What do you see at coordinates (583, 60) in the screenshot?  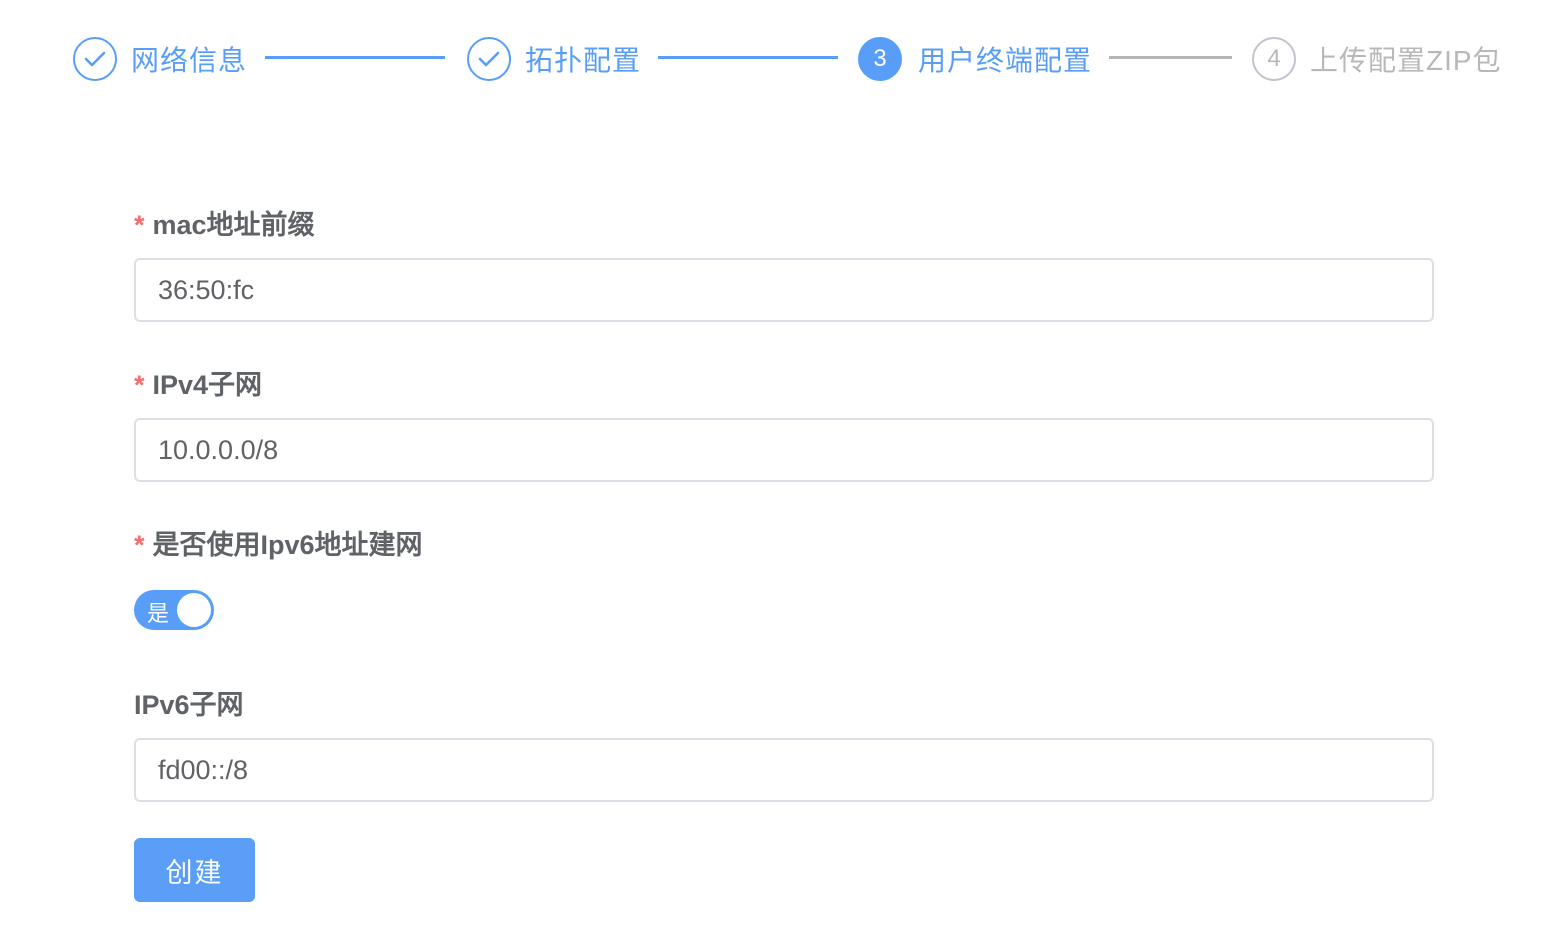 I see `step-title: 拓扑配置` at bounding box center [583, 60].